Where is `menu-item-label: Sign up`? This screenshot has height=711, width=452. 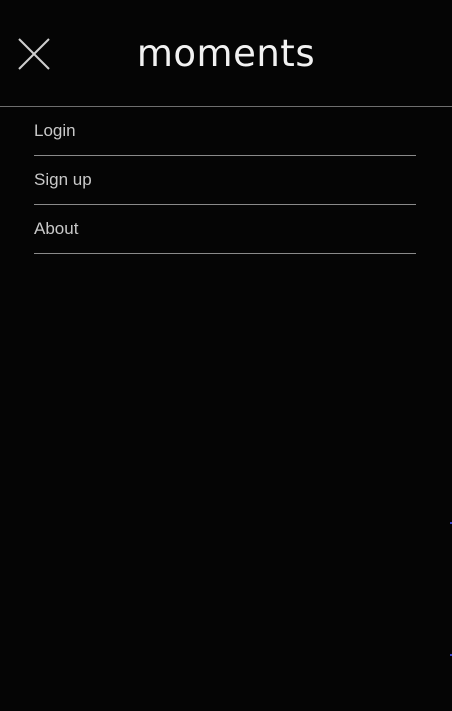 menu-item-label: Sign up is located at coordinates (63, 179).